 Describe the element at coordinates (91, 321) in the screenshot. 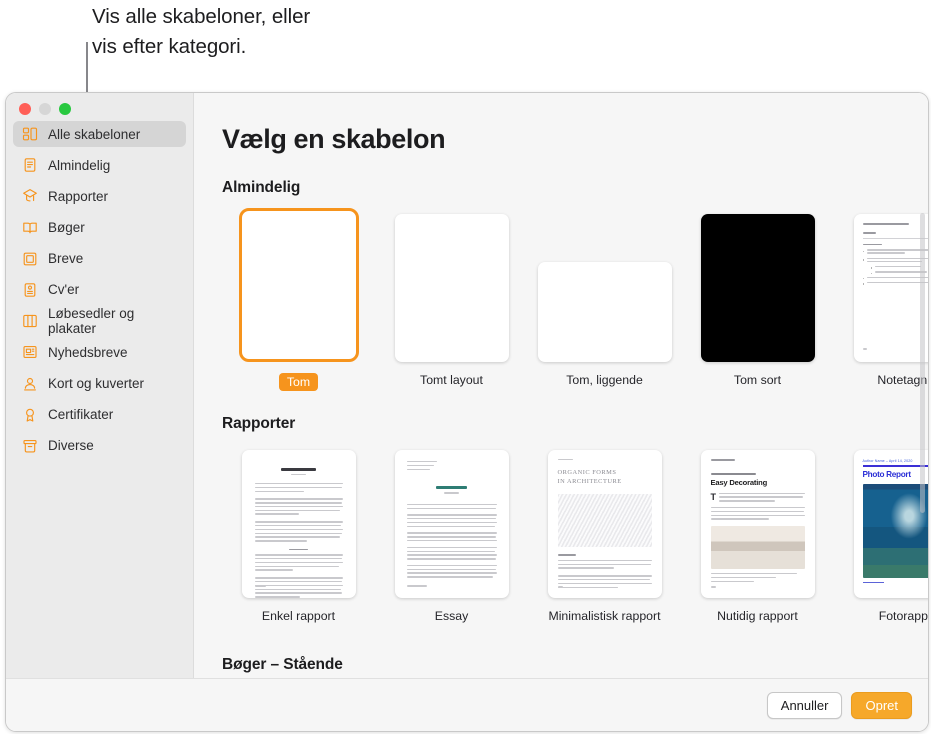

I see `sidebar-item-label: Løbesedler og plakater` at that location.